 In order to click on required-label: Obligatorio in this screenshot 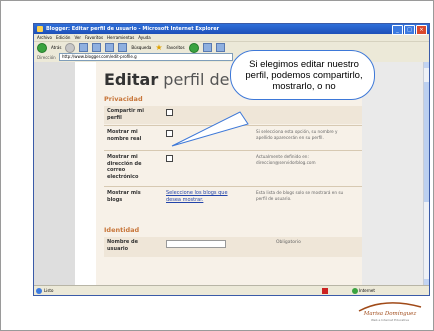, I will do `click(288, 242)`.